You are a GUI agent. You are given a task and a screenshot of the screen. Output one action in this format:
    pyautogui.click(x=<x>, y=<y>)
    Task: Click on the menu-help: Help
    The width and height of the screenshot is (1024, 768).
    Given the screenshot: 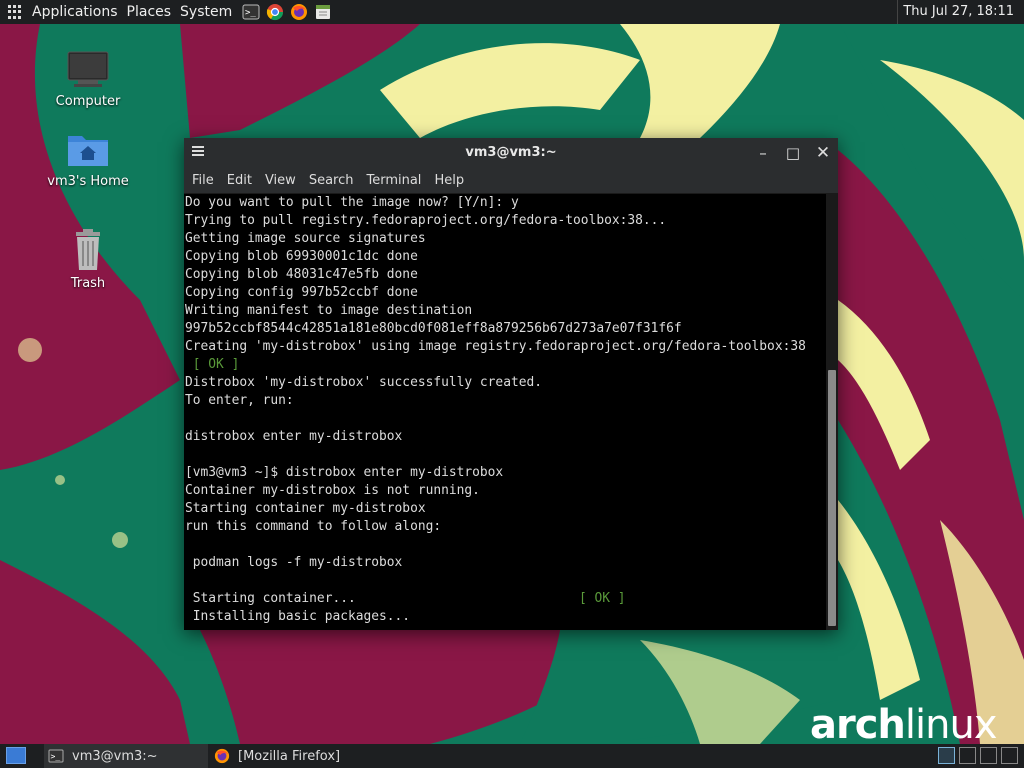 What is the action you would take?
    pyautogui.click(x=449, y=180)
    